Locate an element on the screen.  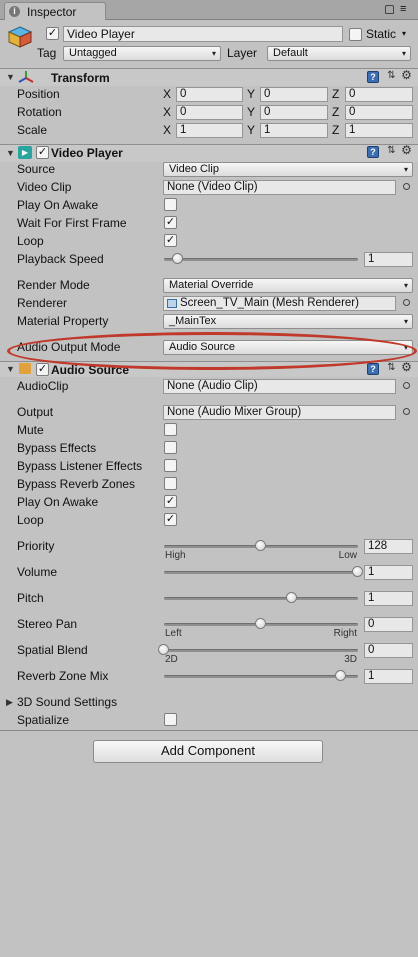
mesh-renderer-icon is located at coordinates (172, 303).